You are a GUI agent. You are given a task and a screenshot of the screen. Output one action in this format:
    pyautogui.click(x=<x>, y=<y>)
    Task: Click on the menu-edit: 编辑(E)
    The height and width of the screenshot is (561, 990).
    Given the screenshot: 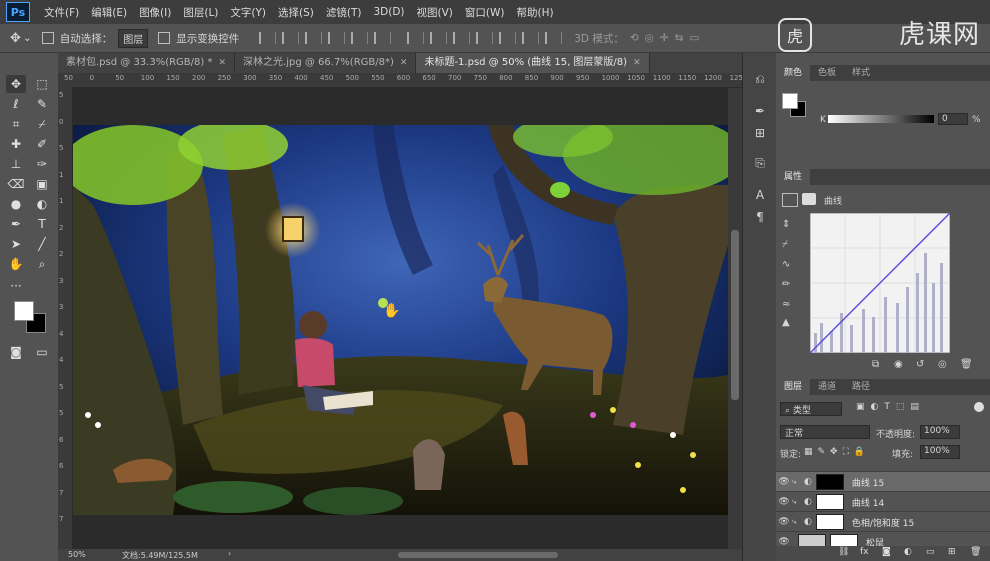 What is the action you would take?
    pyautogui.click(x=109, y=12)
    